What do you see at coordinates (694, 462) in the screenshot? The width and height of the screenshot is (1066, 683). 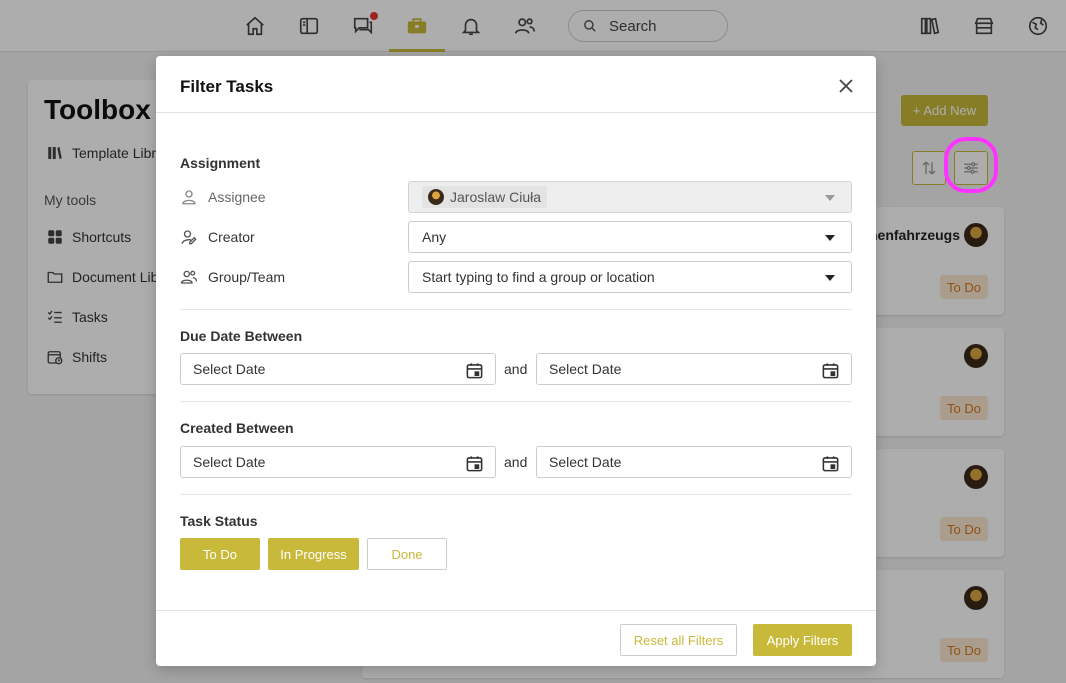 I see `created-to-input: Select Date` at bounding box center [694, 462].